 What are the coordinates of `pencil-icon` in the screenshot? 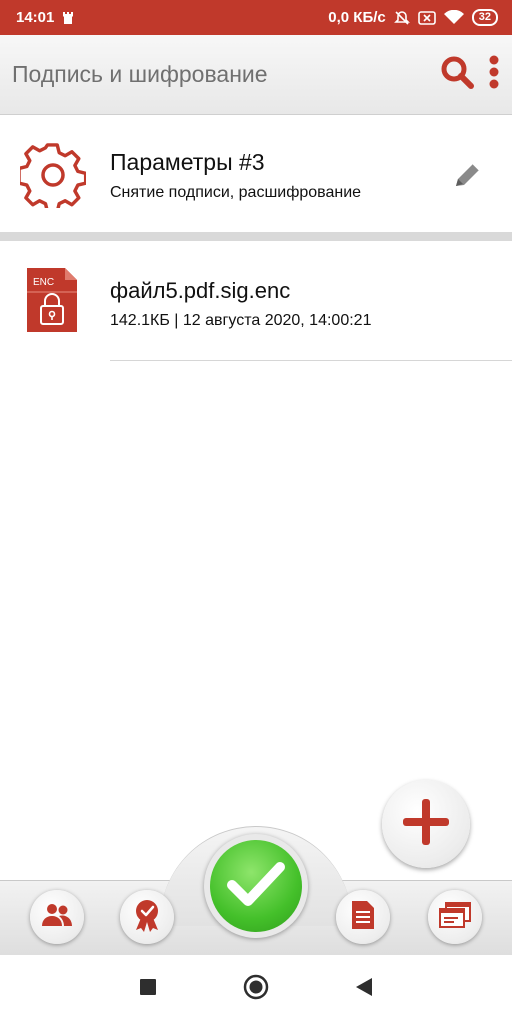 It's located at (467, 179).